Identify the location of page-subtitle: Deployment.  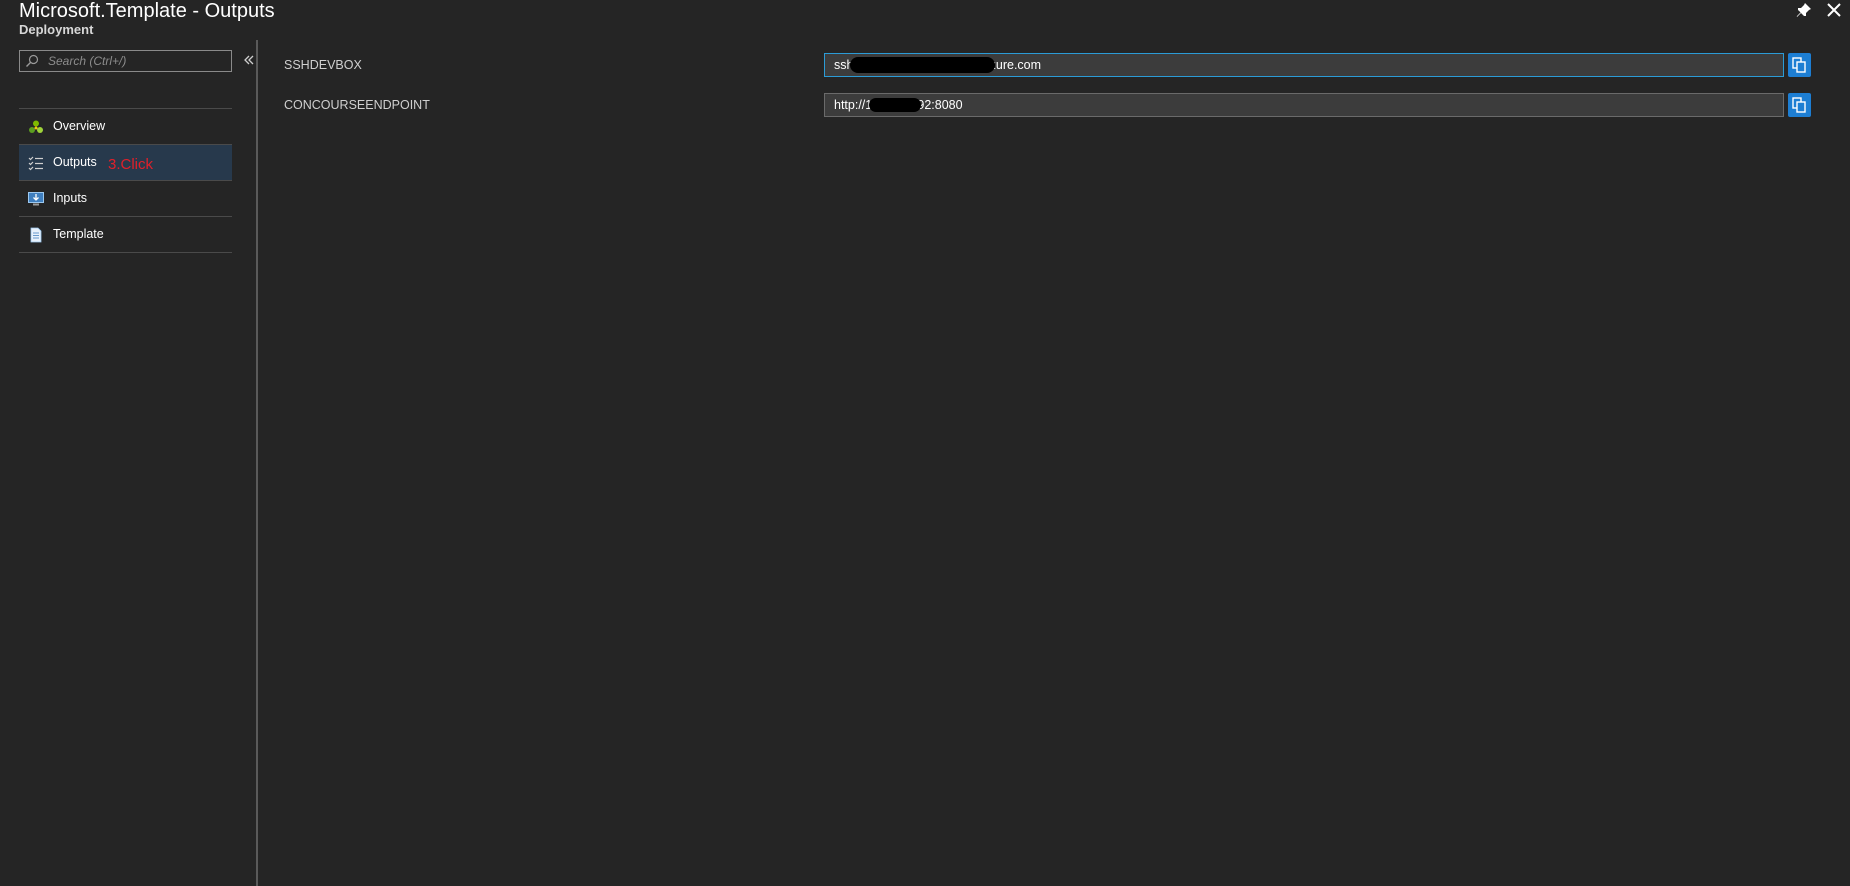
(56, 29).